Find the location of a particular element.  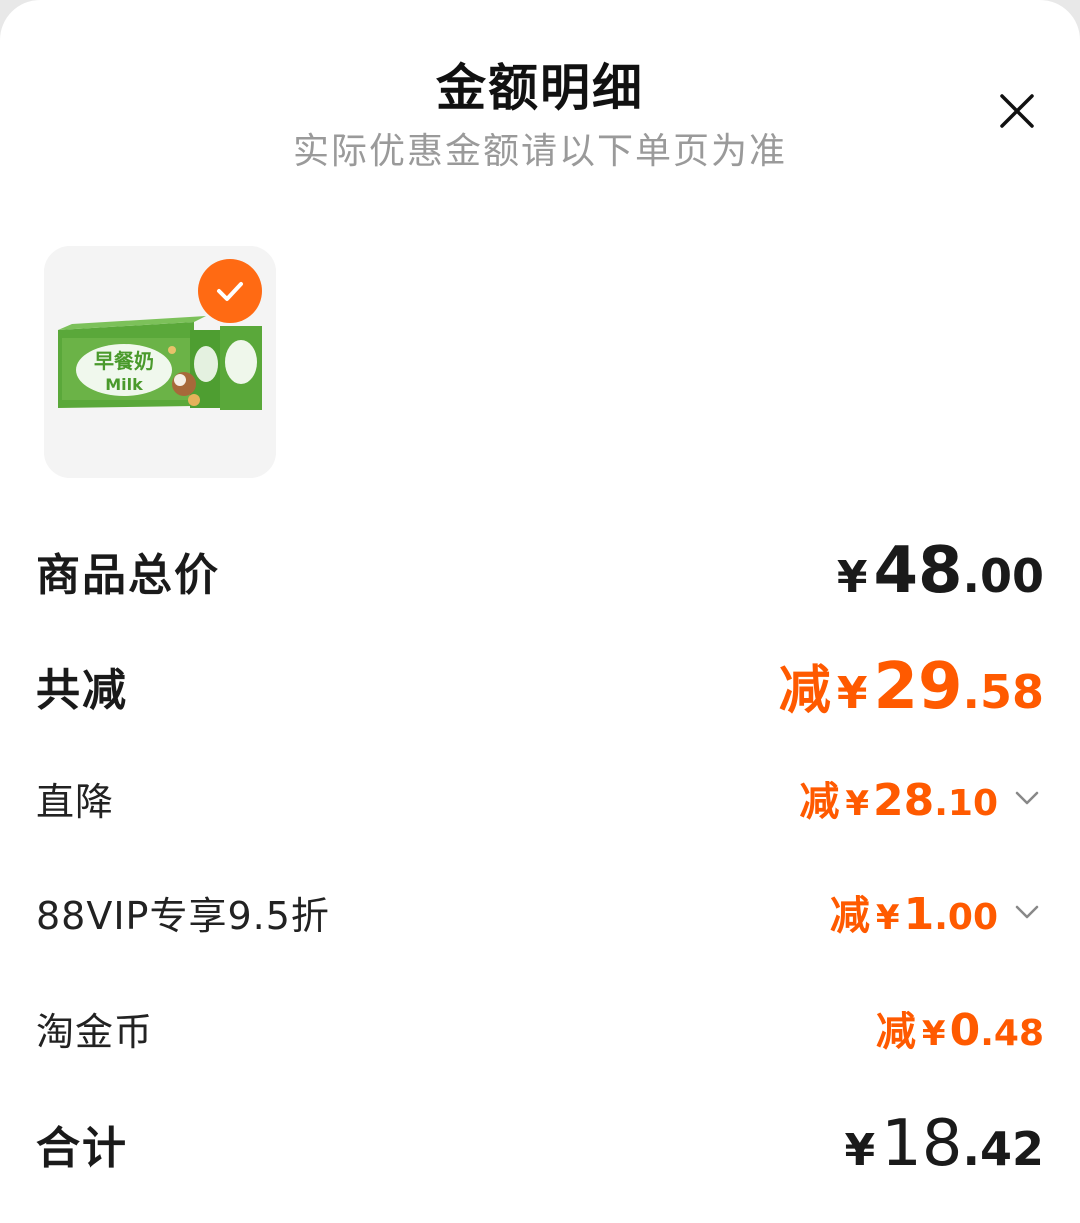

total-label: 合计 is located at coordinates (82, 1148).